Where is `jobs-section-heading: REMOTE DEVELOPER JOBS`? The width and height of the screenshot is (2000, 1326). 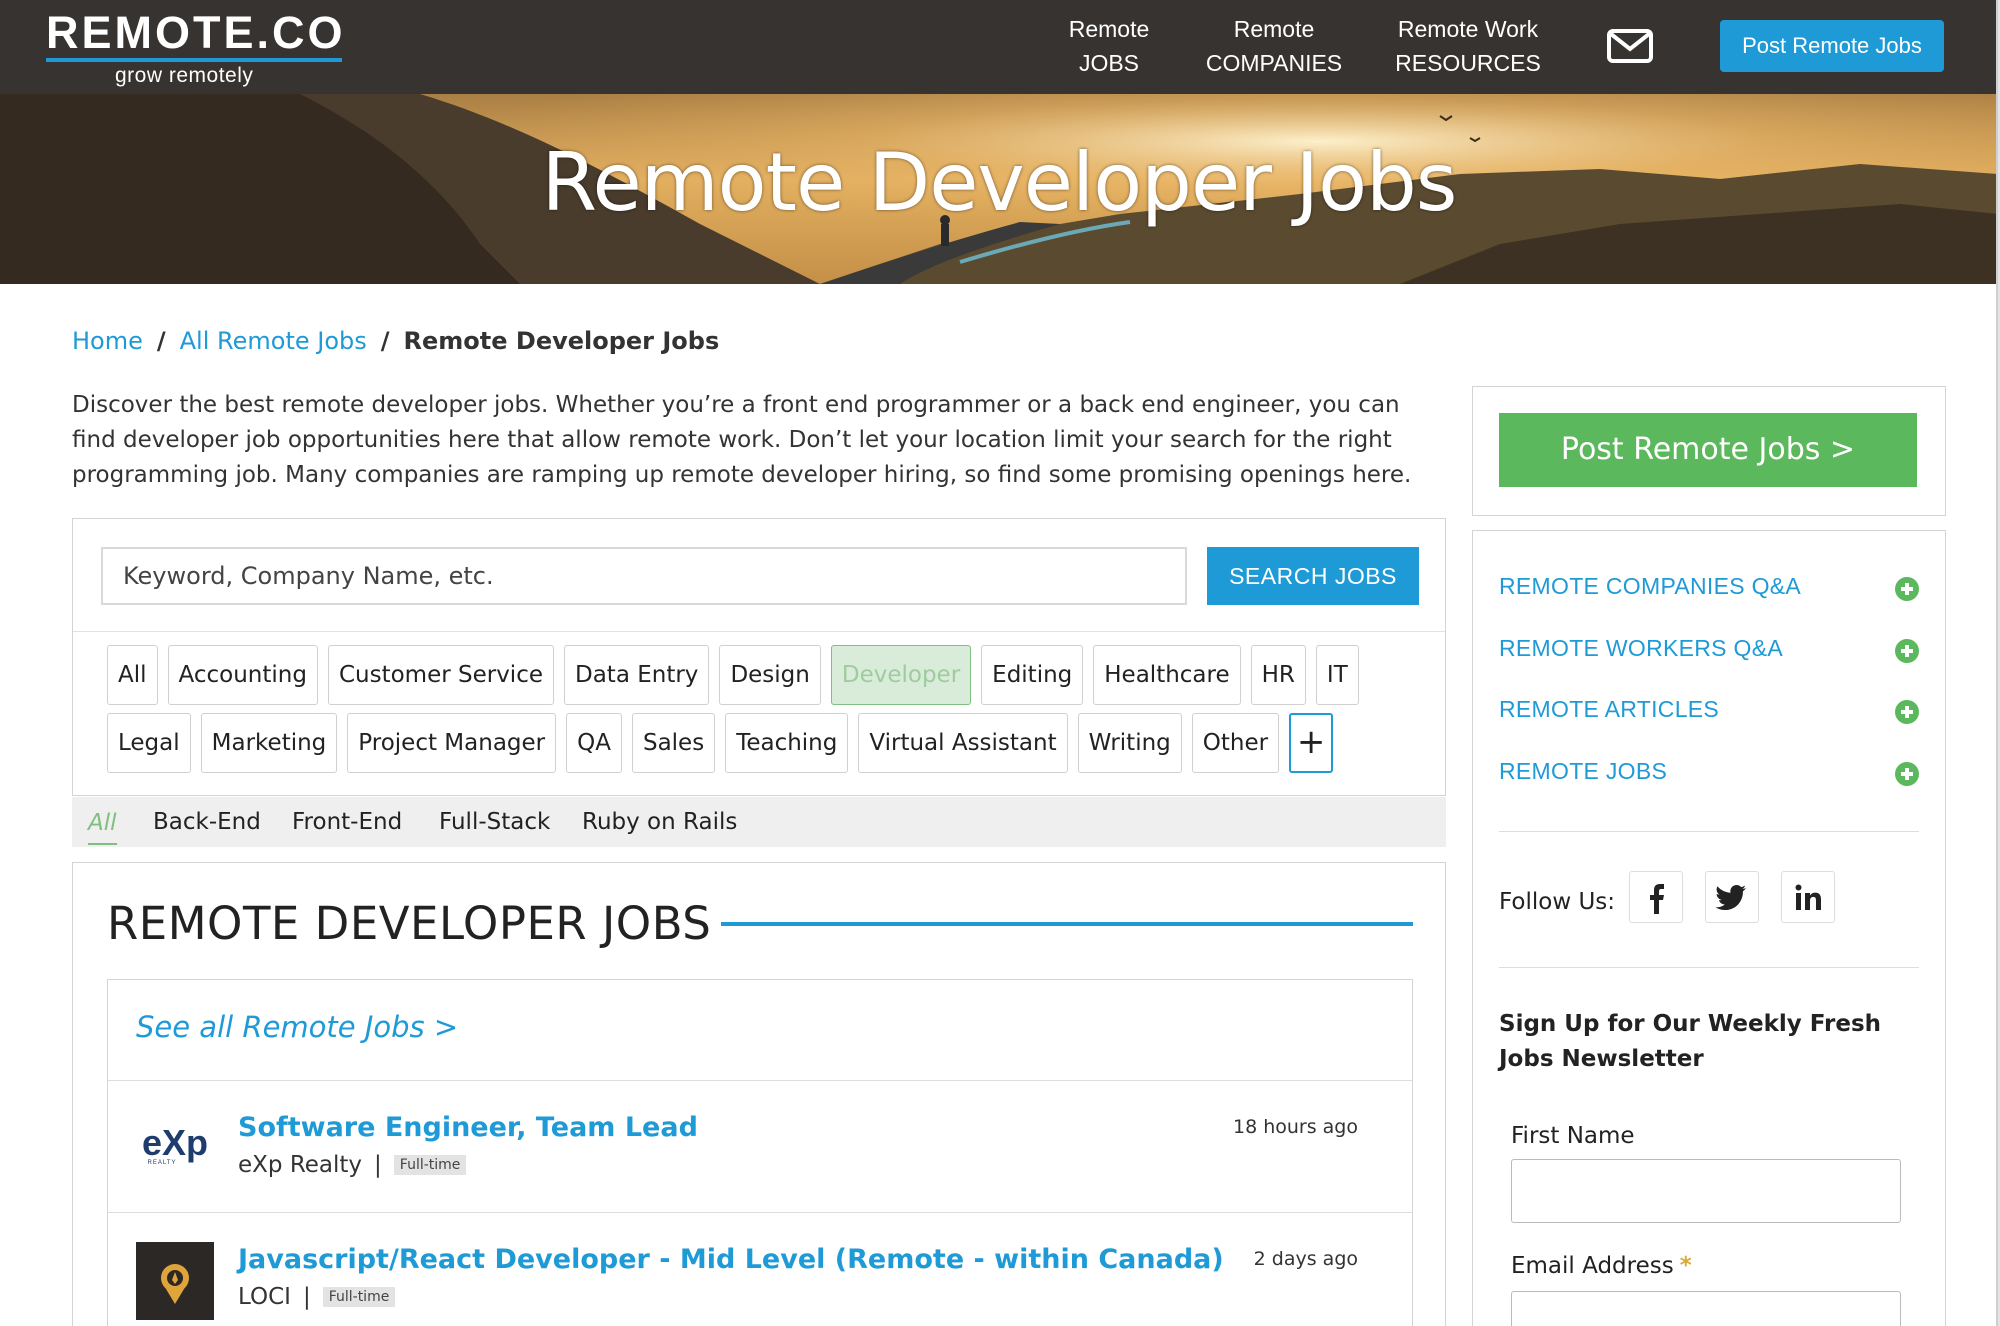
jobs-section-heading: REMOTE DEVELOPER JOBS is located at coordinates (409, 923).